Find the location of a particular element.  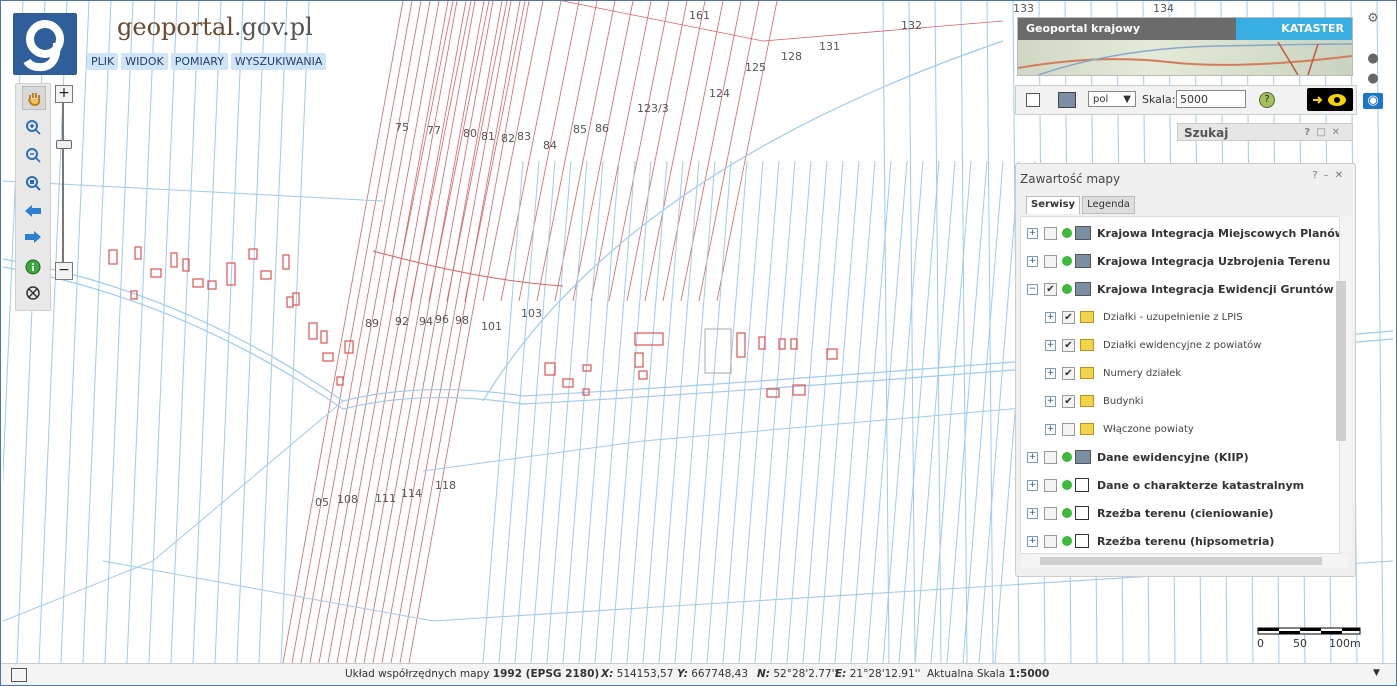

eye-icon is located at coordinates (1329, 100).